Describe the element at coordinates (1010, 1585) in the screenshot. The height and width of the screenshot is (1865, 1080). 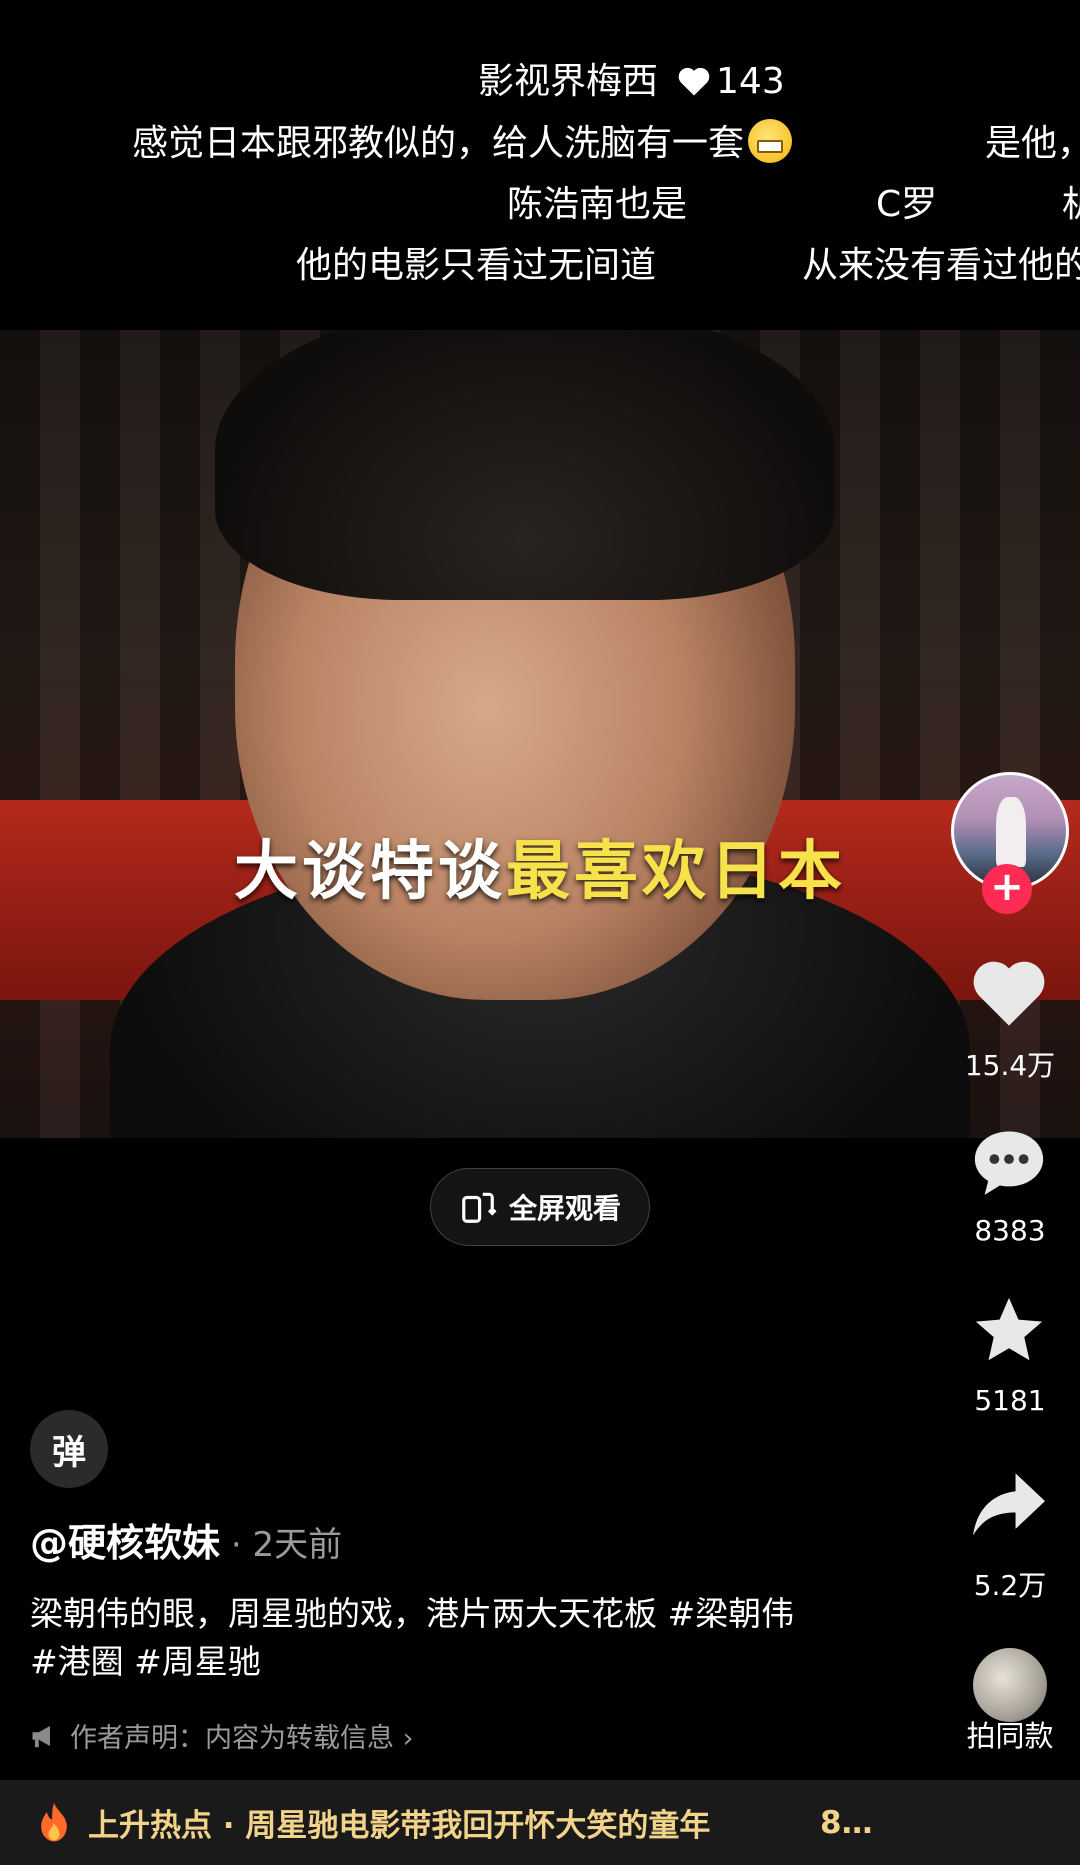
I see `share-count: 5.2万` at that location.